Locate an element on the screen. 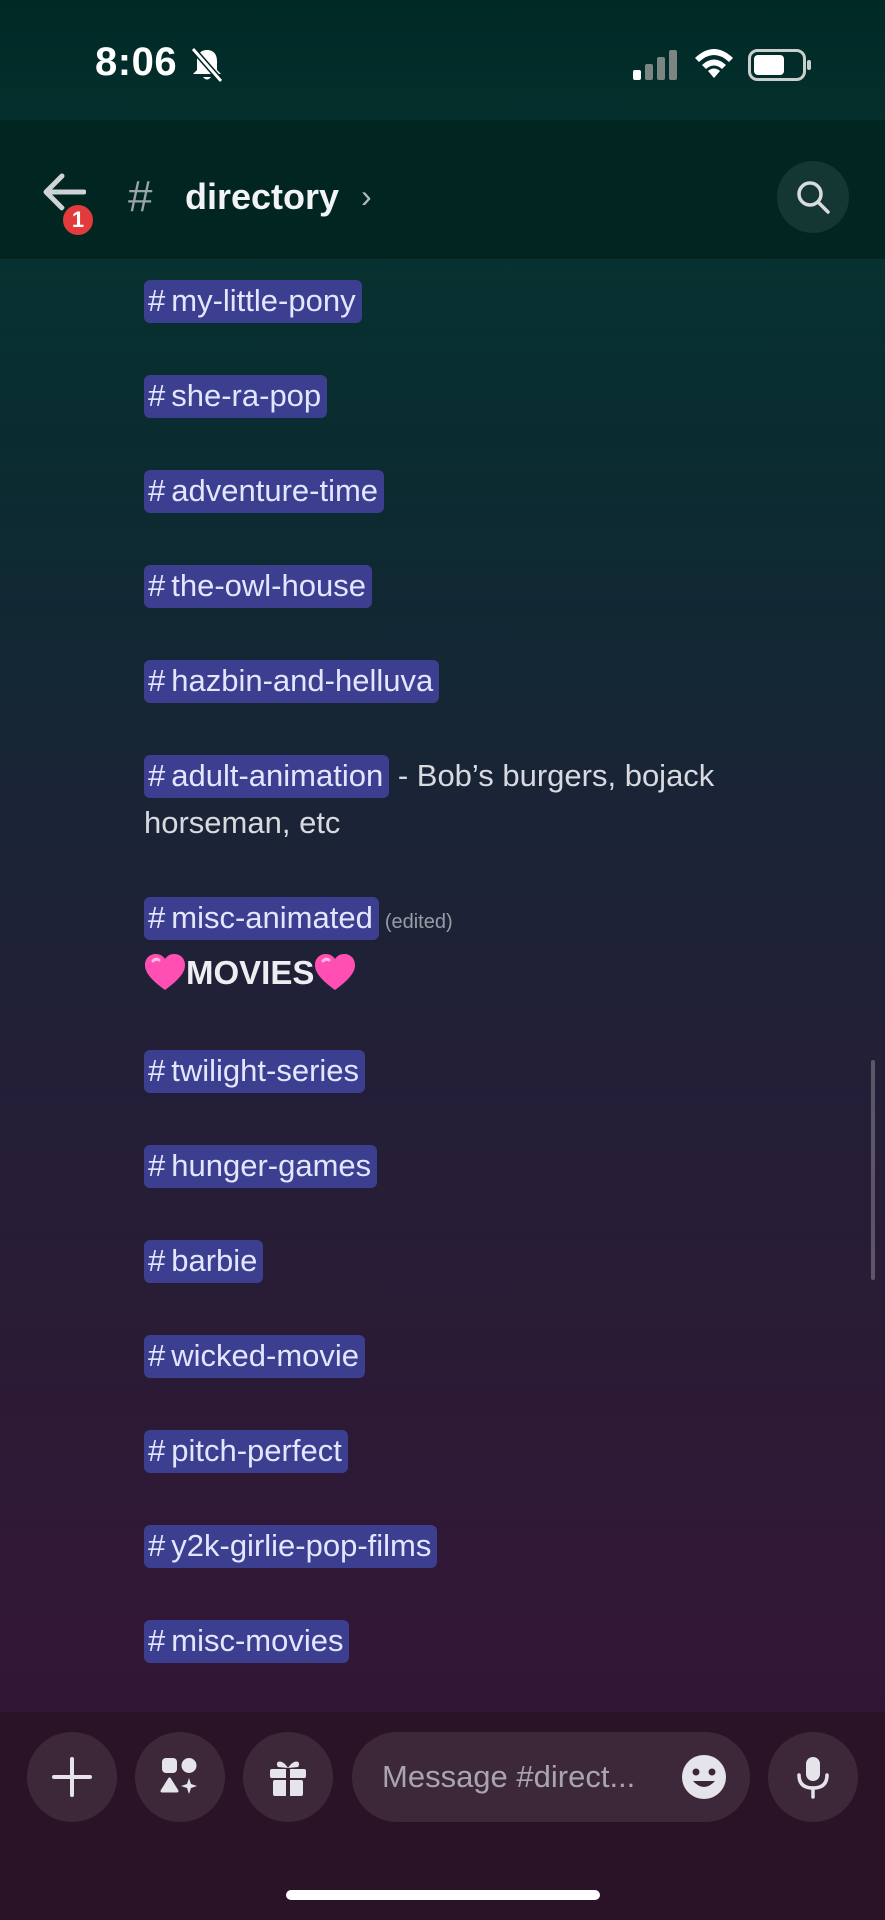 The image size is (885, 1920). channel-mention: # misc-movies is located at coordinates (247, 1641).